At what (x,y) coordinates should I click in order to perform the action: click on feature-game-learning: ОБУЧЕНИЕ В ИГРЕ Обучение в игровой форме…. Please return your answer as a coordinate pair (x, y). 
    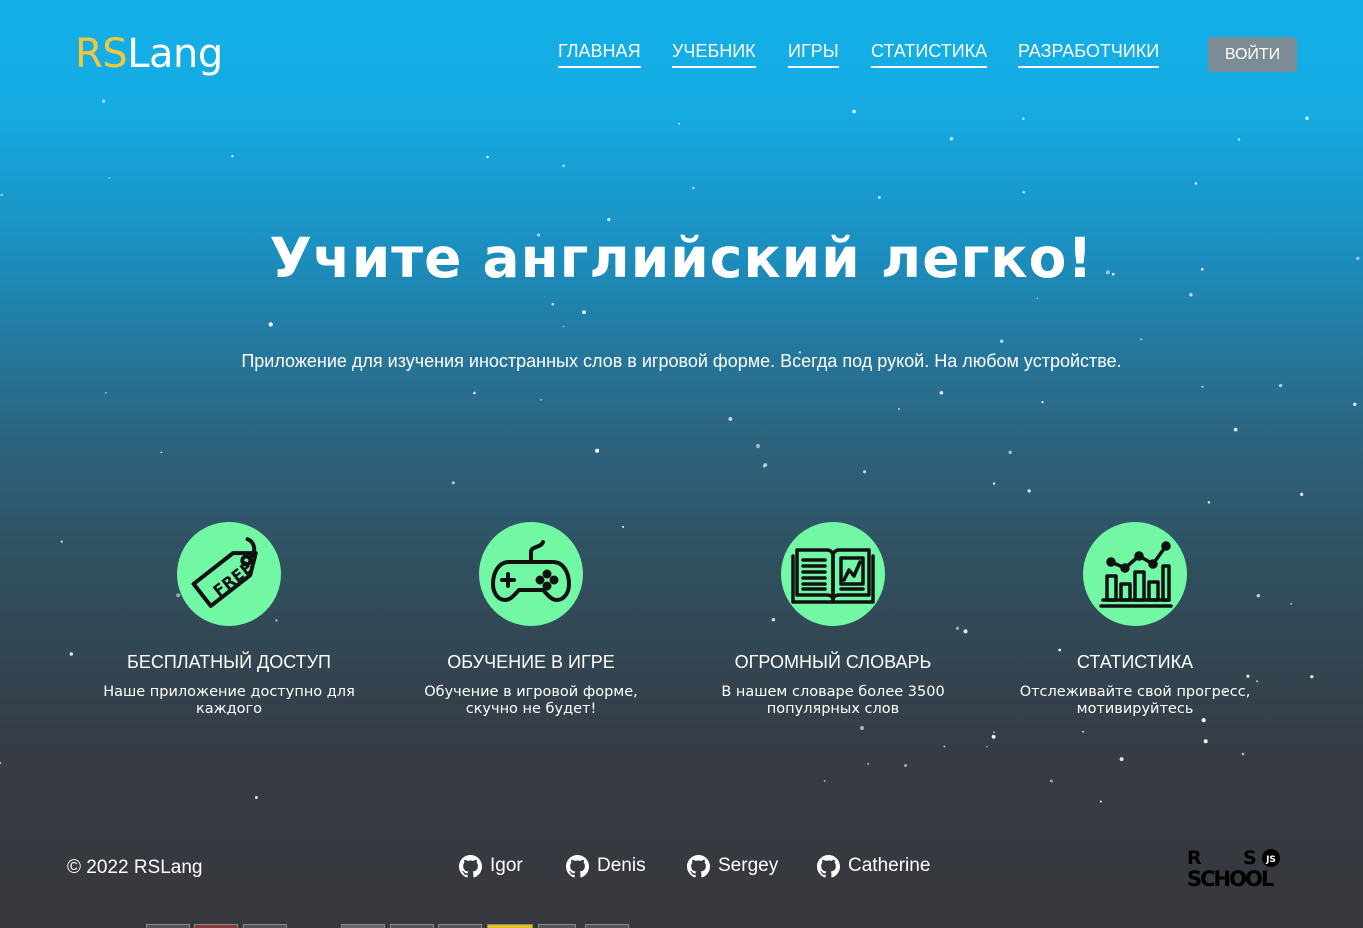
    Looking at the image, I should click on (531, 620).